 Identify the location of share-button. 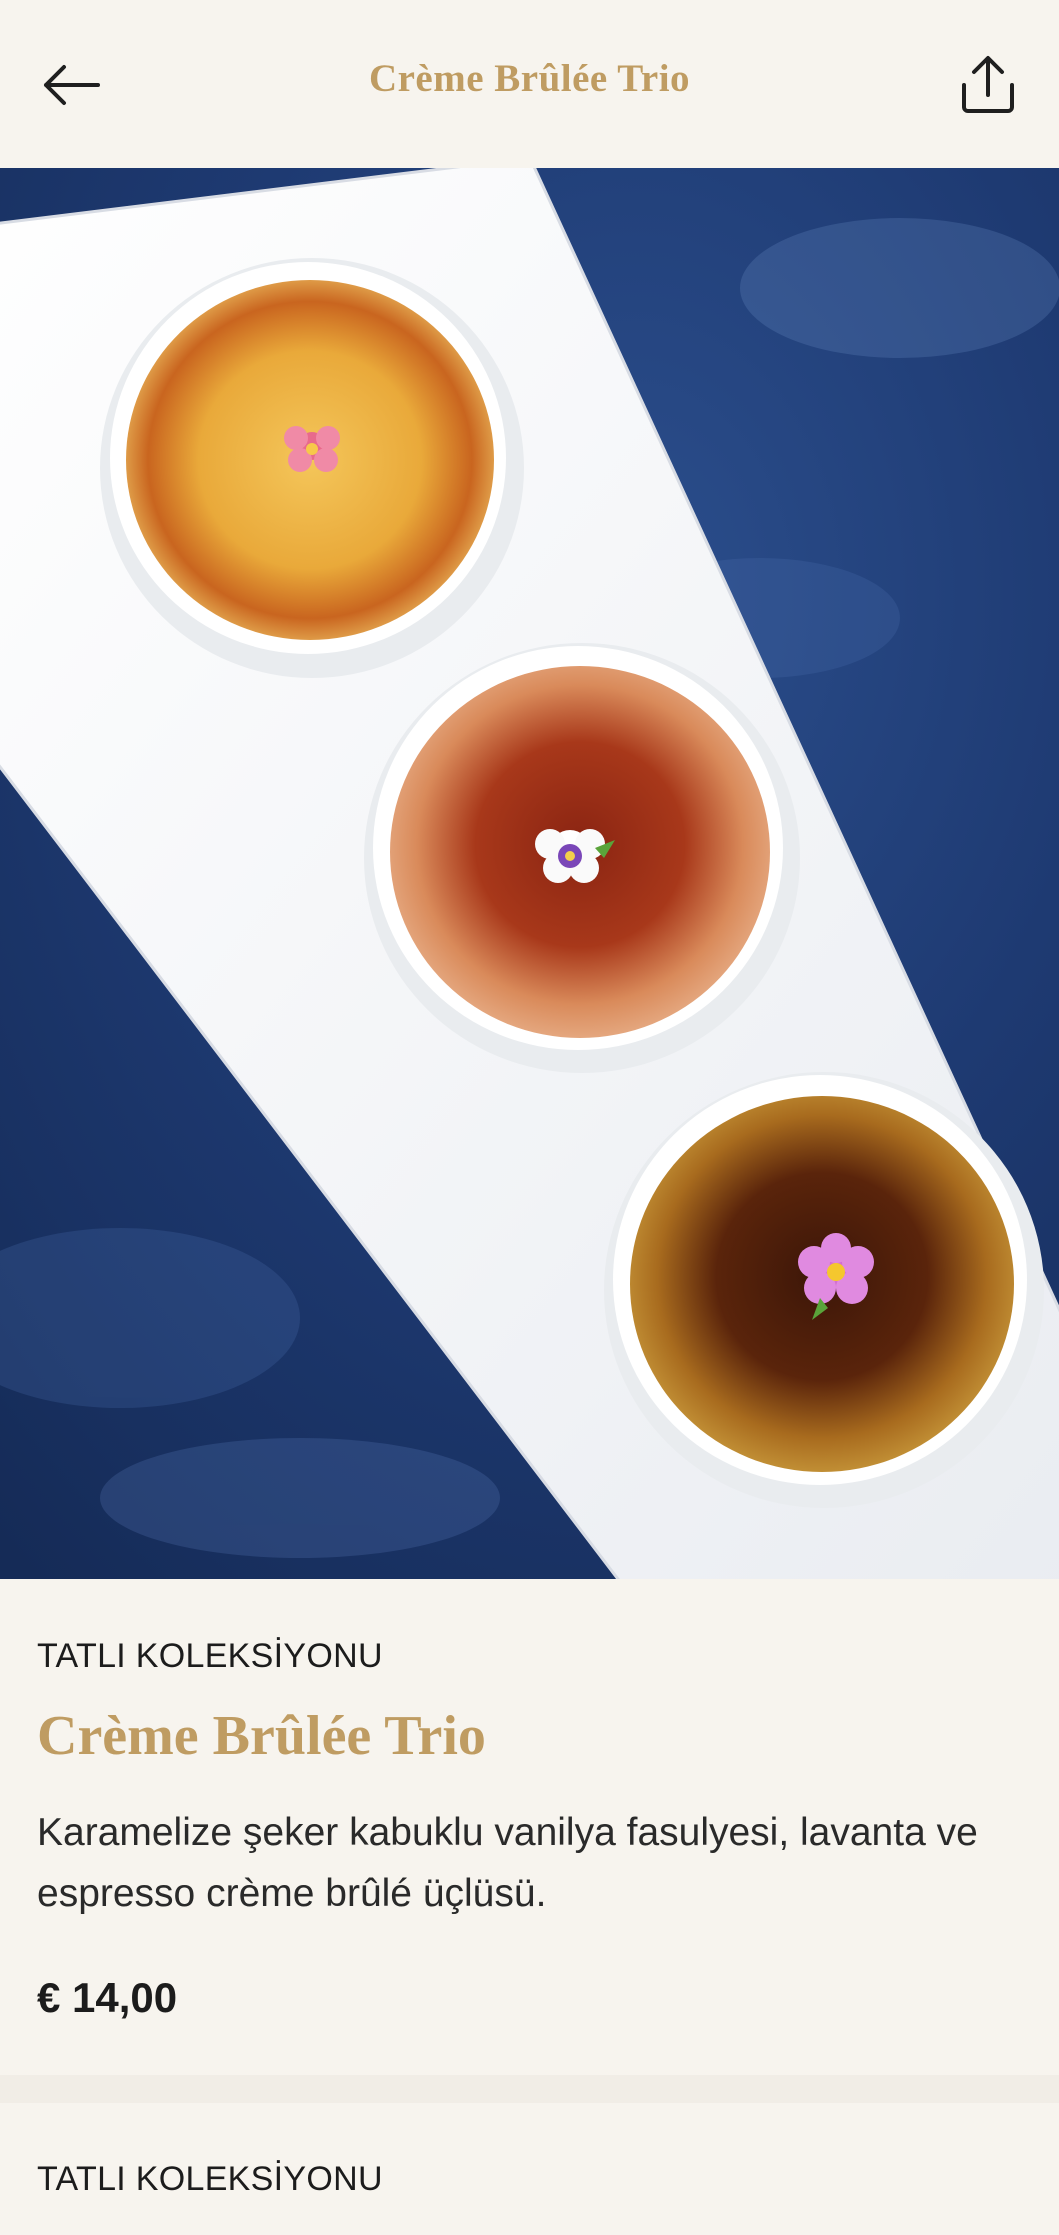
(988, 85).